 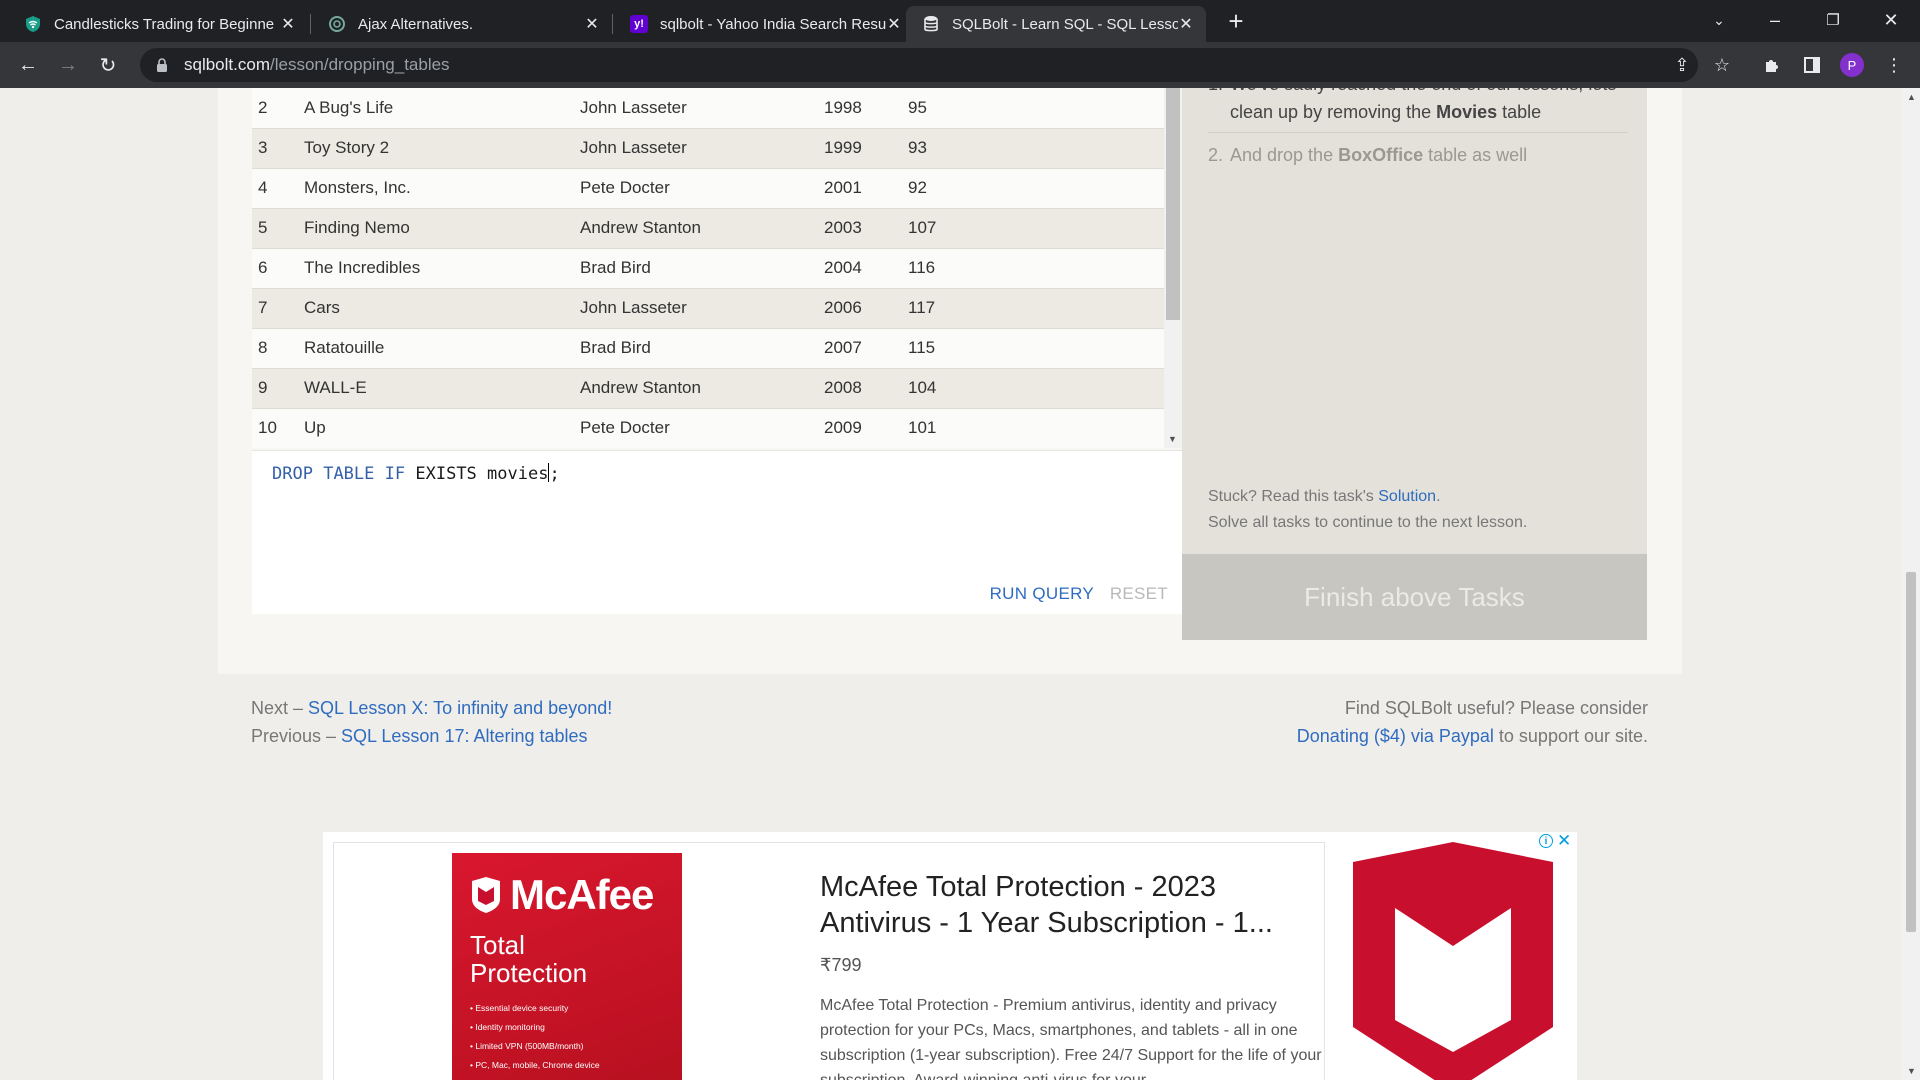 What do you see at coordinates (1036, 228) in the screenshot?
I see `cell-length: 107` at bounding box center [1036, 228].